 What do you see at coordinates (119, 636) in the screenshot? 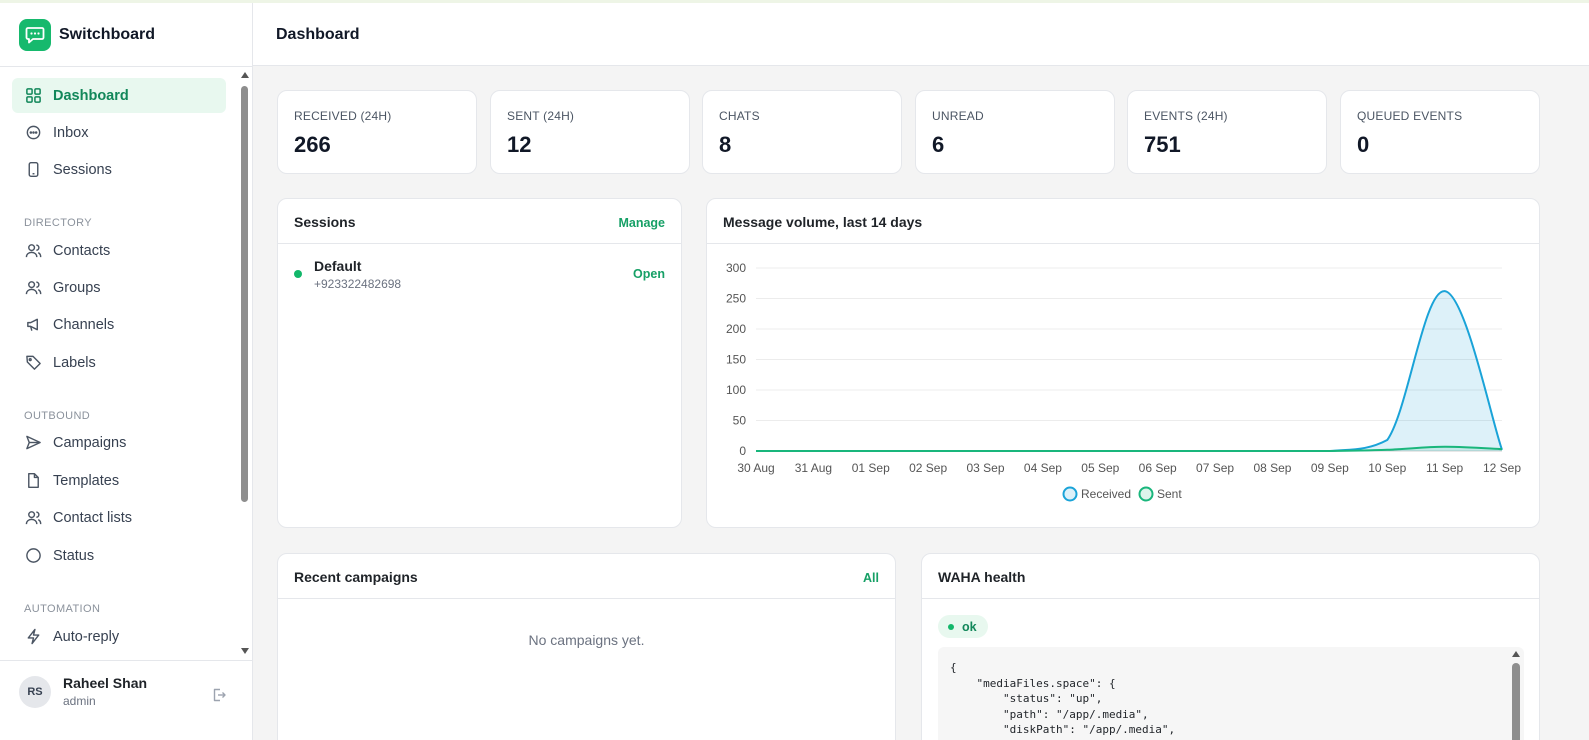
I see `sidebar-item-auto-reply: Auto-reply` at bounding box center [119, 636].